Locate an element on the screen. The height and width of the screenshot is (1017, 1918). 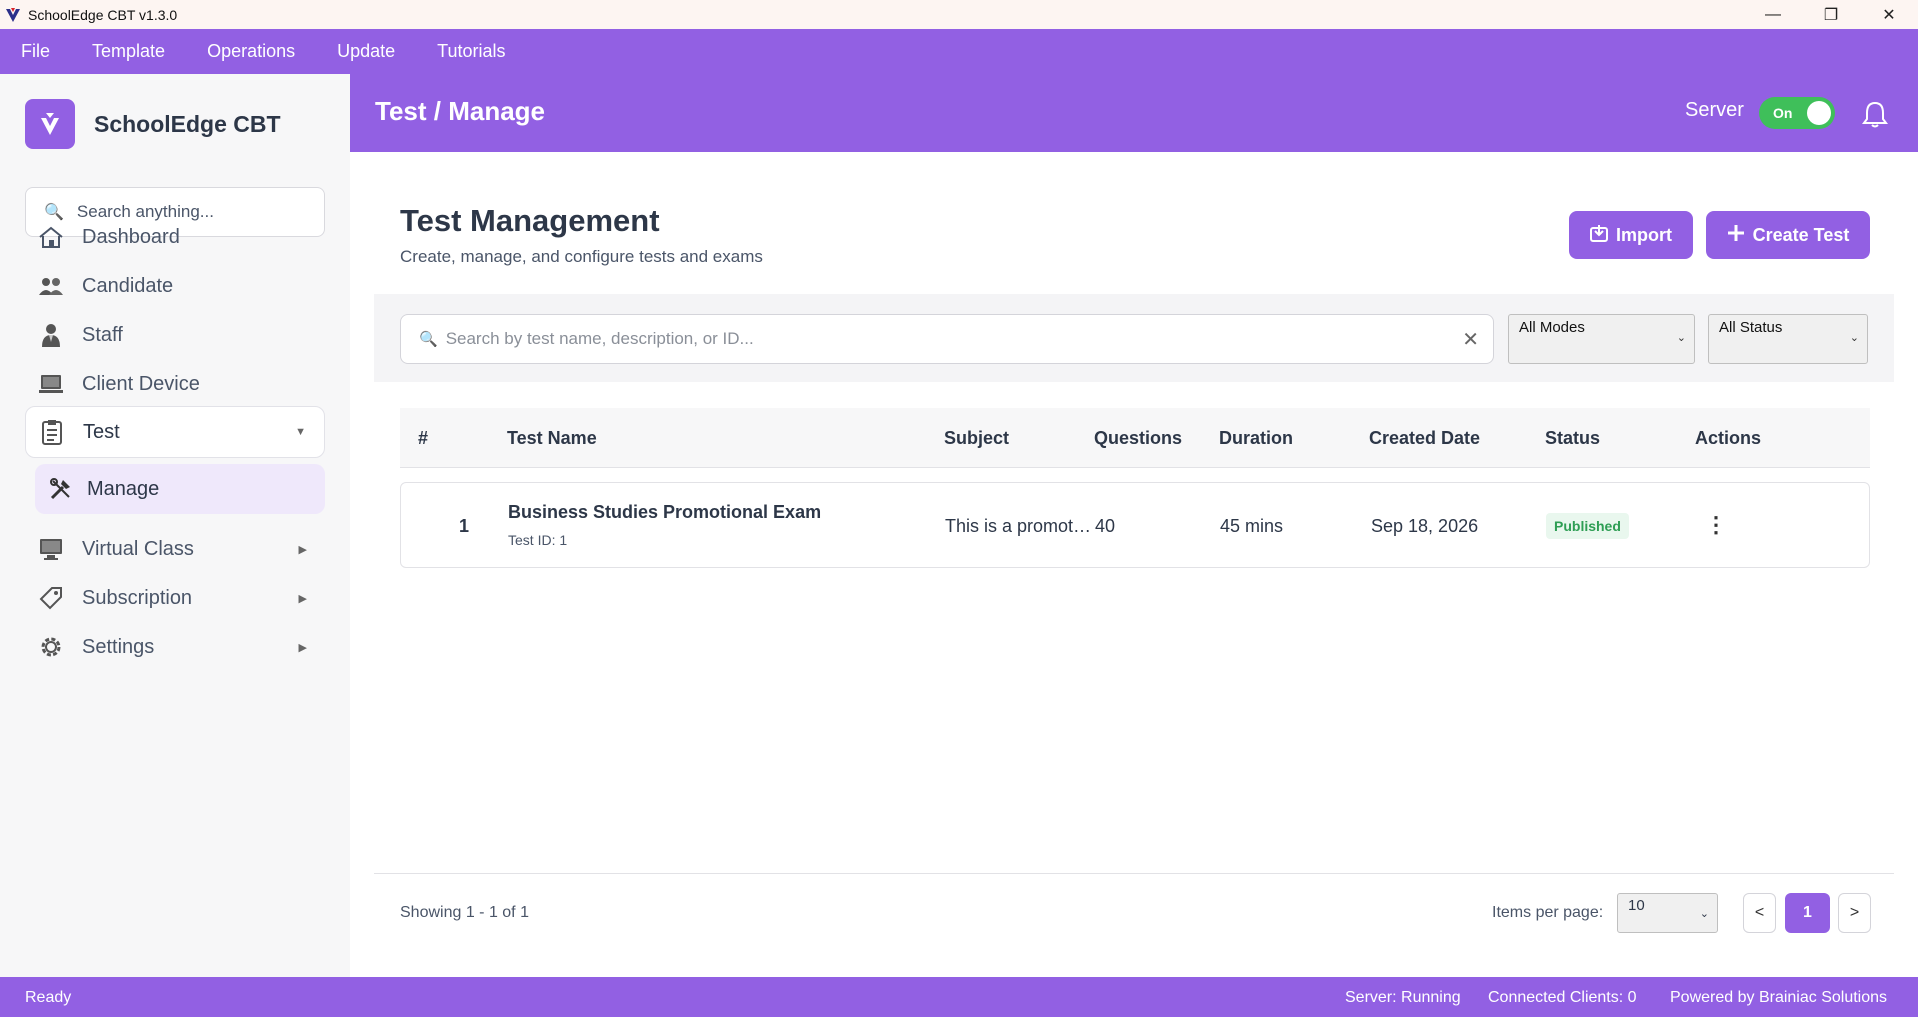
server-label: Server is located at coordinates (1714, 110).